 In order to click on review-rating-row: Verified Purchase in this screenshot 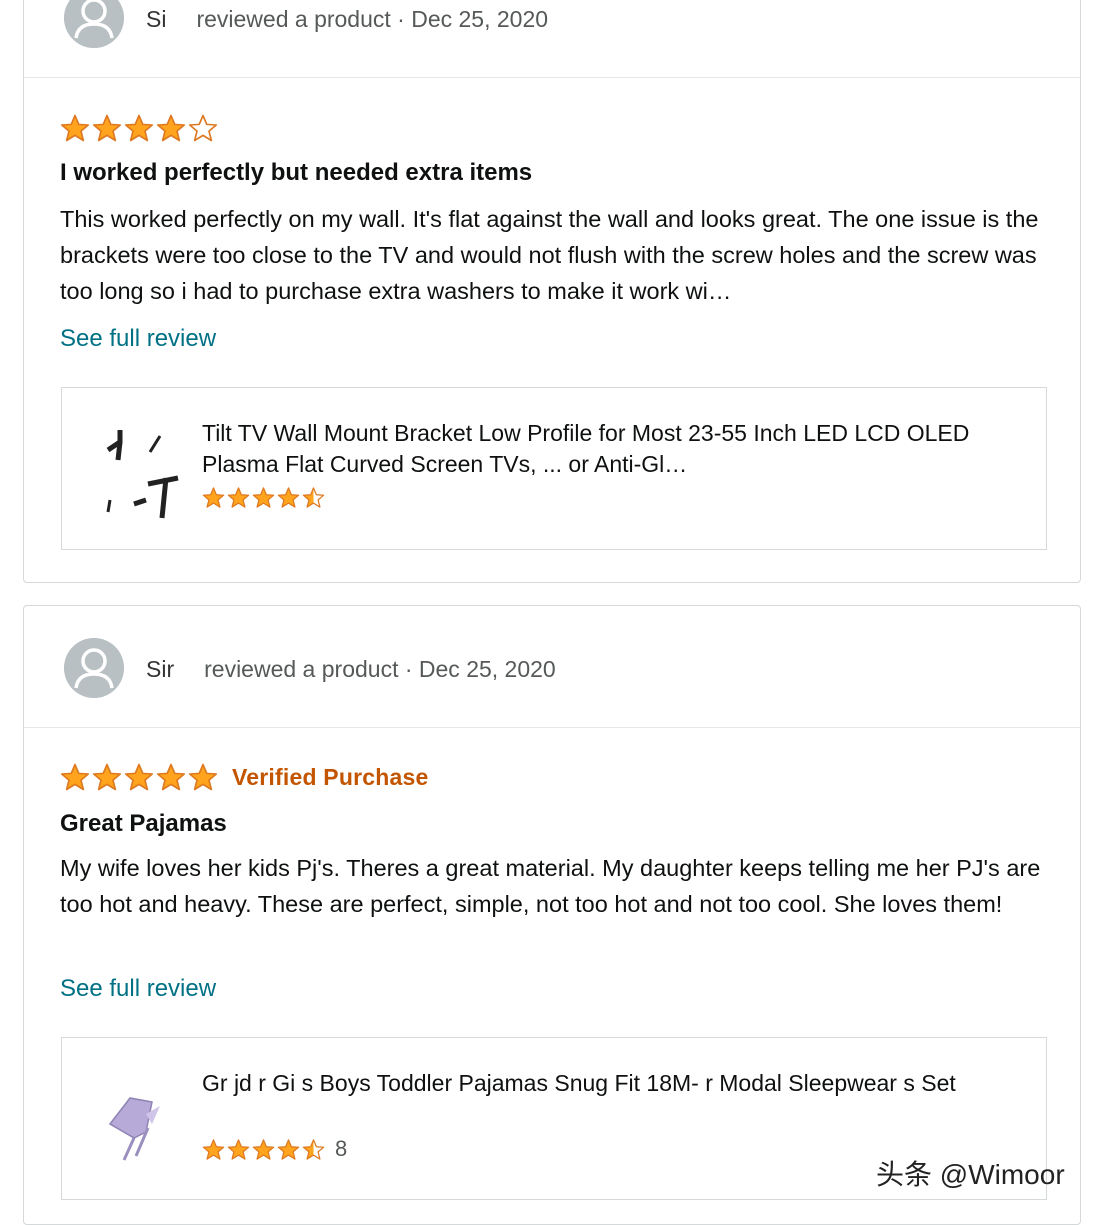, I will do `click(244, 777)`.